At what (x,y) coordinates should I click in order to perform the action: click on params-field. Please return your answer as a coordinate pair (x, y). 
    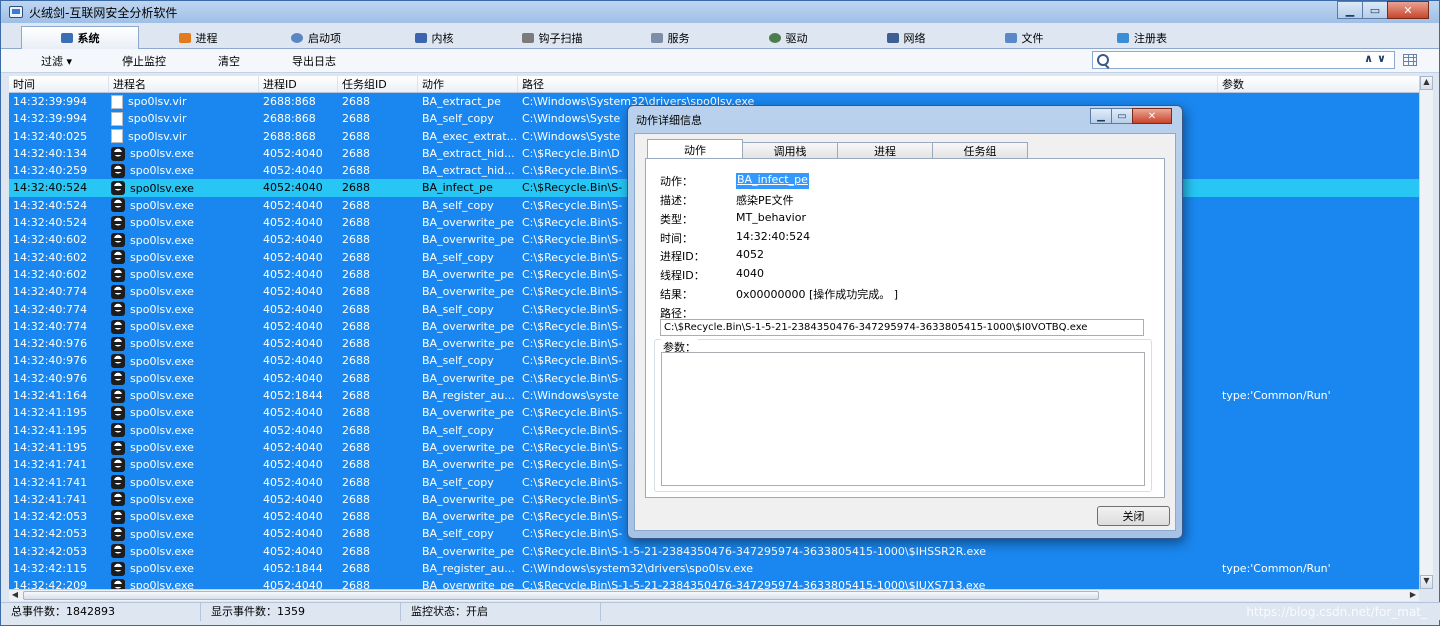
    Looking at the image, I should click on (903, 419).